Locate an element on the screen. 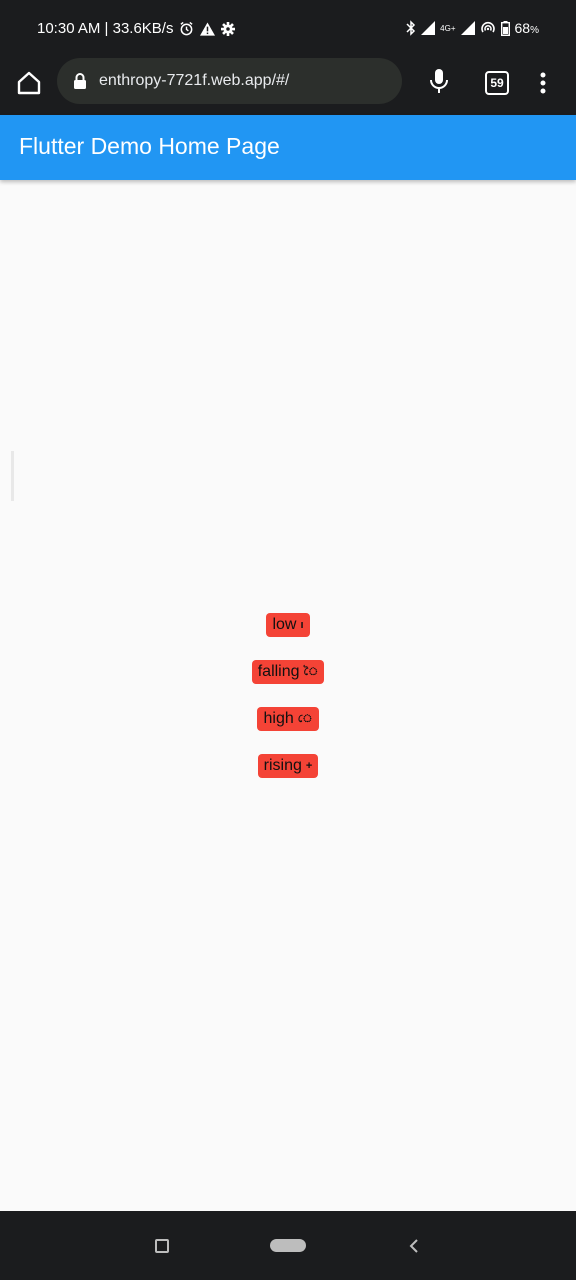  home-icon is located at coordinates (29, 83).